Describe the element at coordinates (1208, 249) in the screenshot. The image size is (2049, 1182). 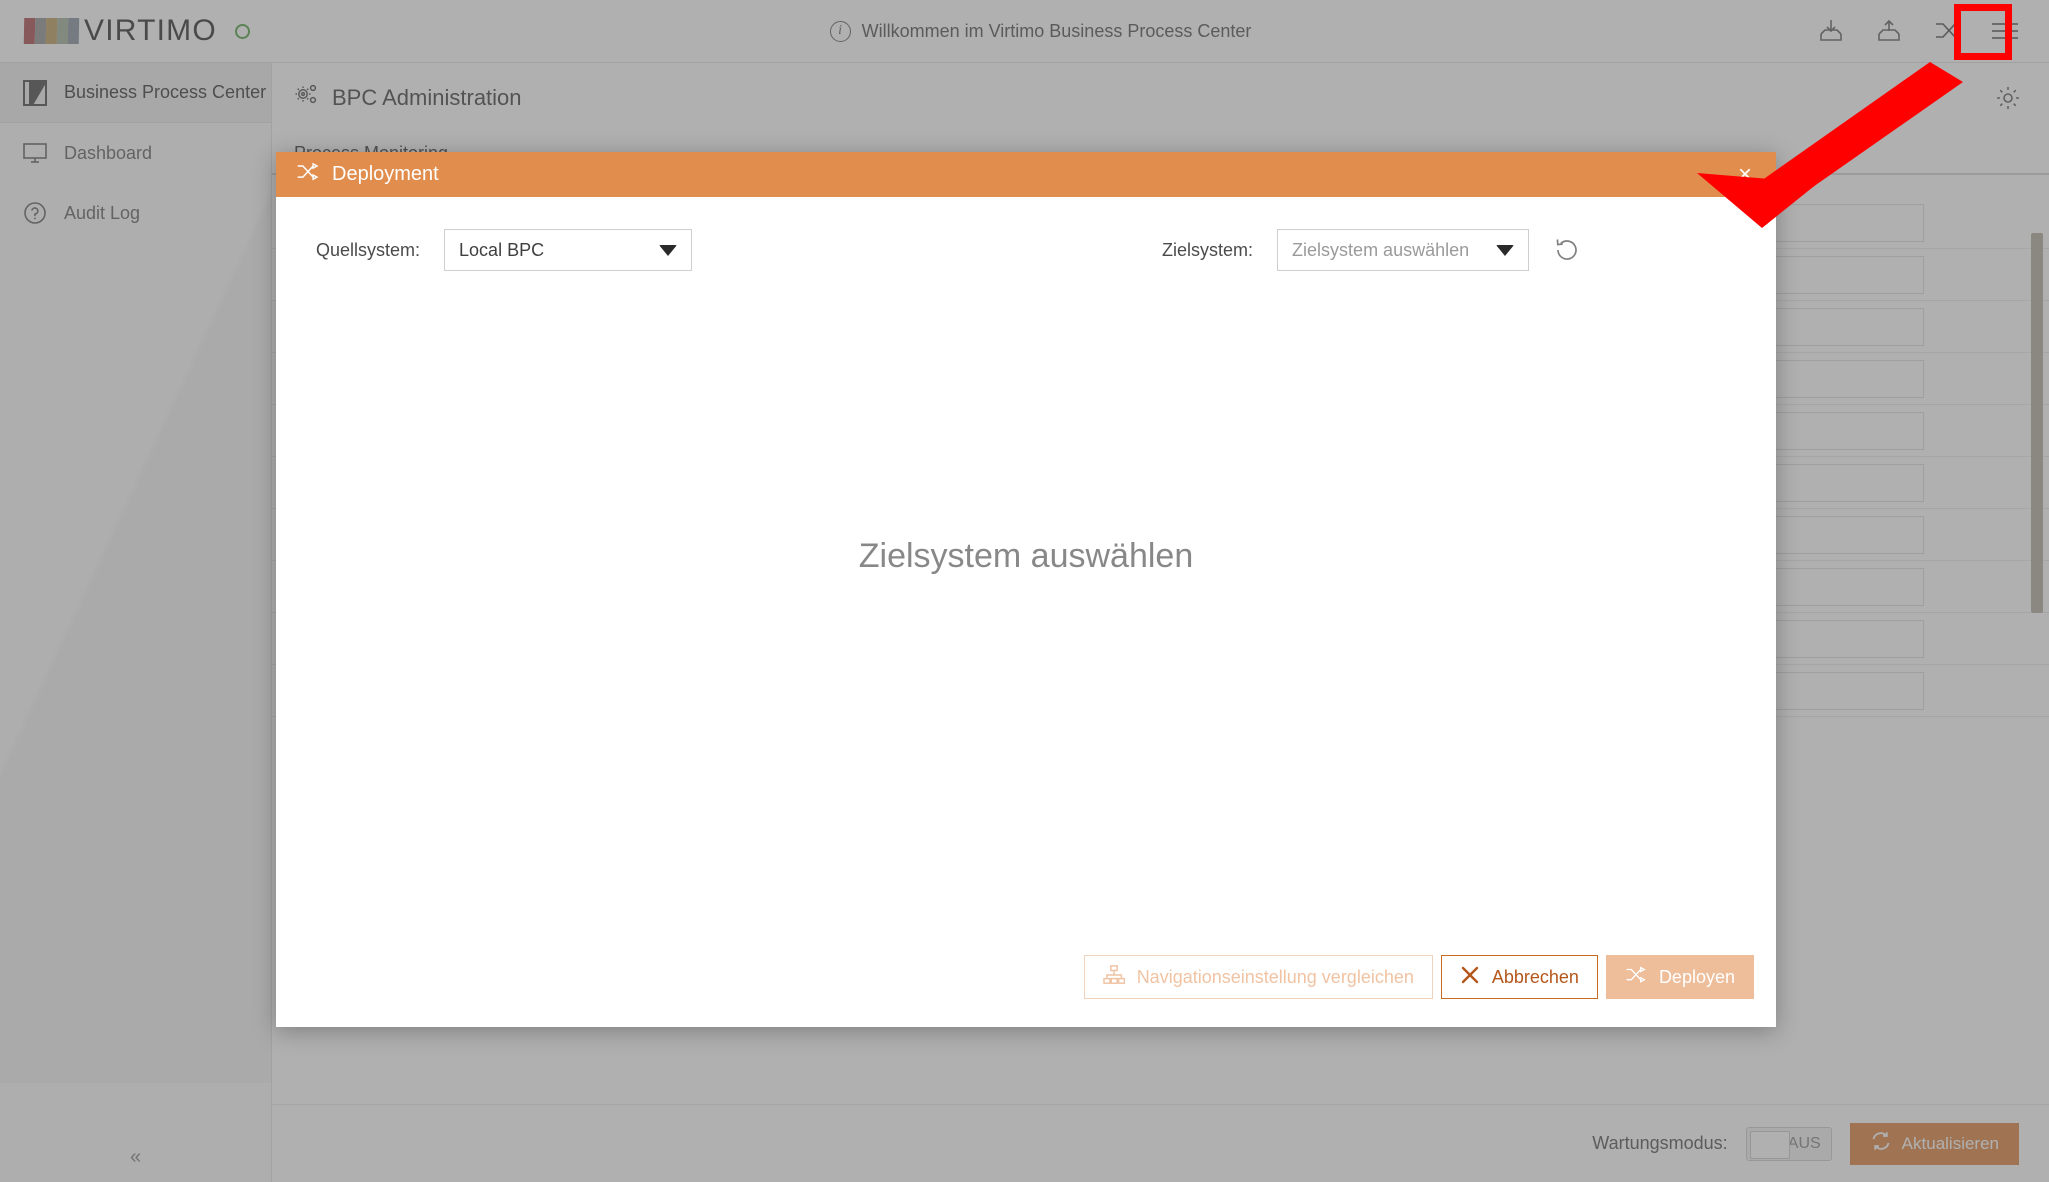
I see `target-system-label: Zielsystem:` at that location.